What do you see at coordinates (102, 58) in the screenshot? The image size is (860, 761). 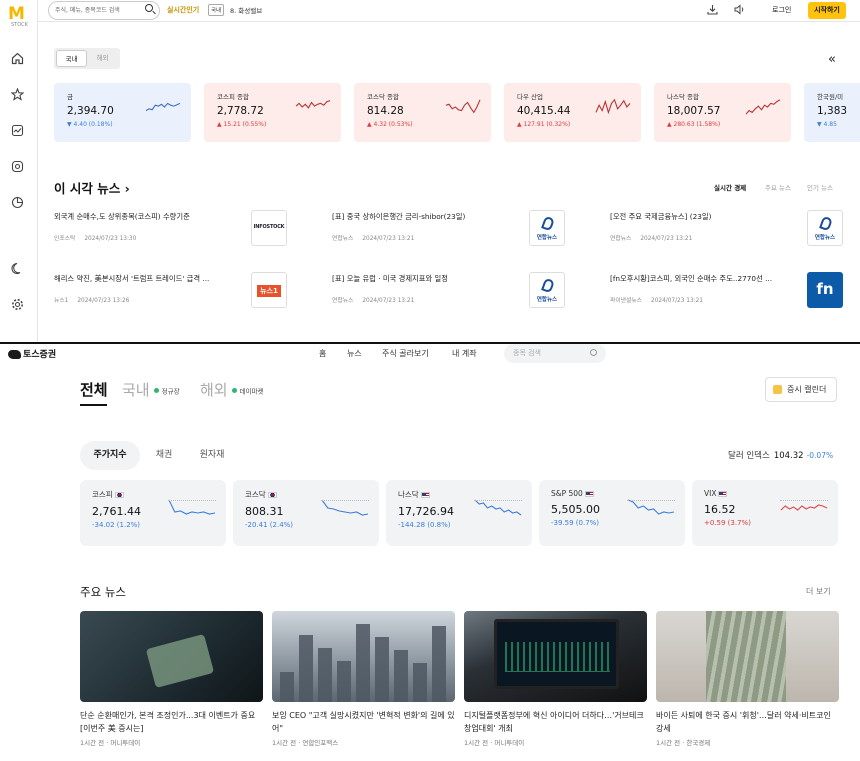 I see `tab-overseas: 해외` at bounding box center [102, 58].